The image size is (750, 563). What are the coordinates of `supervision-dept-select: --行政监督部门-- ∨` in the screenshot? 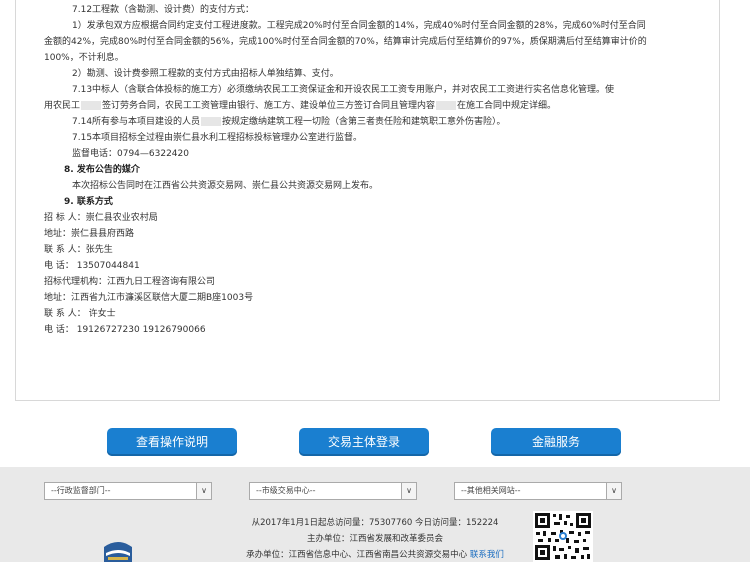 It's located at (128, 491).